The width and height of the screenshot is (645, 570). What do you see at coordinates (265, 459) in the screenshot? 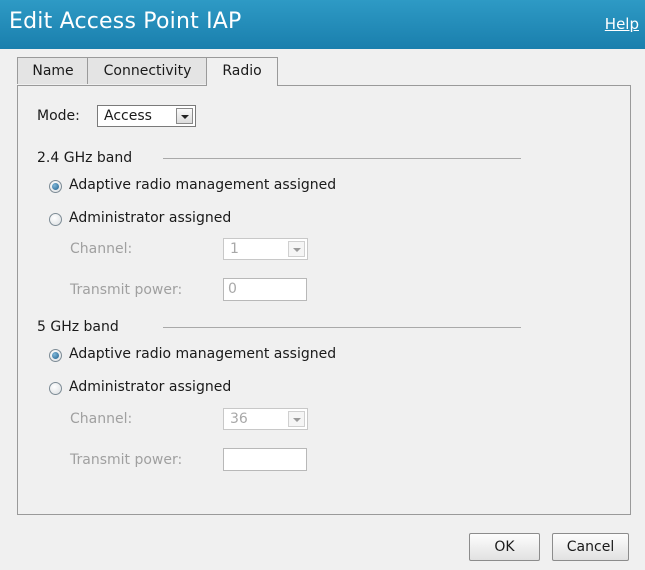
I see `band-5-power-input` at bounding box center [265, 459].